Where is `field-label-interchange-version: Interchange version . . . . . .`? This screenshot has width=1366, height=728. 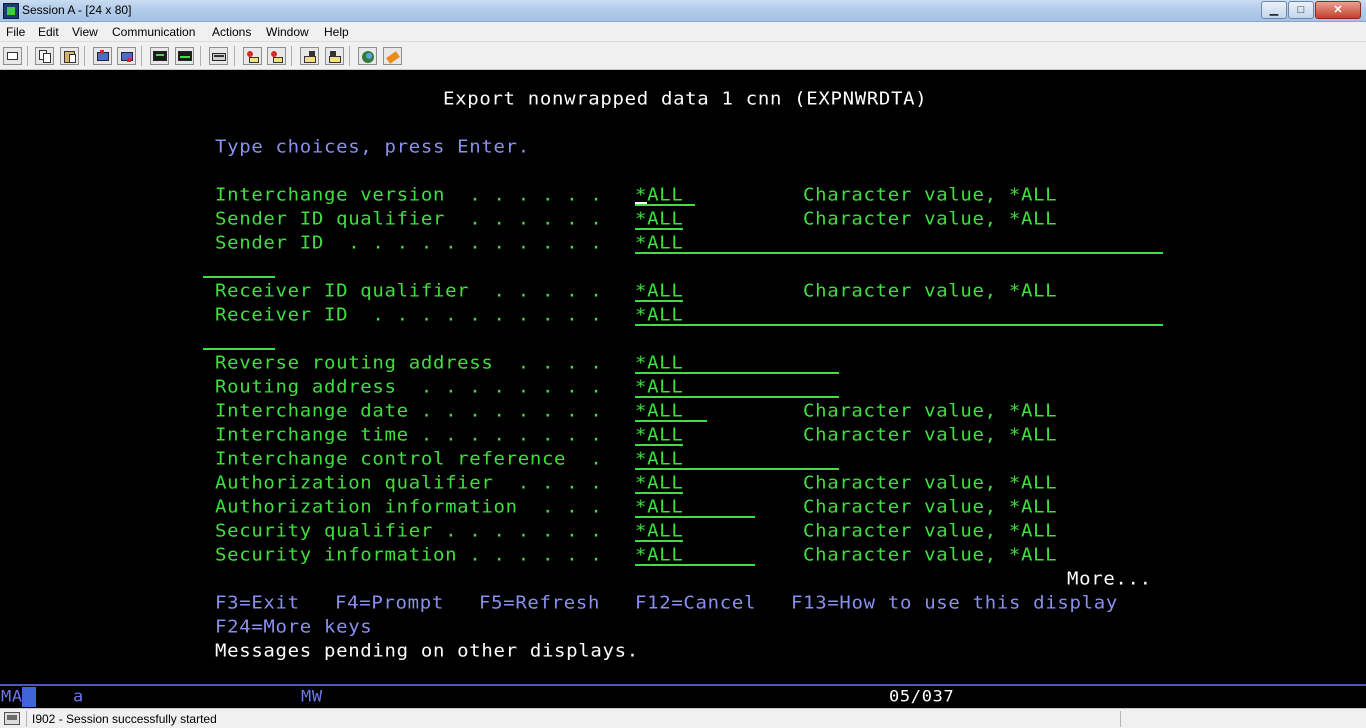
field-label-interchange-version: Interchange version . . . . . . is located at coordinates (409, 195).